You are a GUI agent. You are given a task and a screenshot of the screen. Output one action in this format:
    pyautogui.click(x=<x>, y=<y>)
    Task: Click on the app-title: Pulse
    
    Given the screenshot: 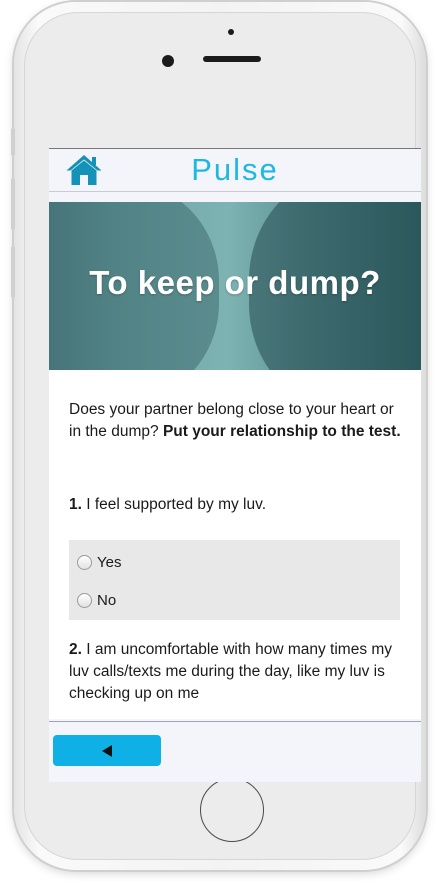 What is the action you would take?
    pyautogui.click(x=235, y=169)
    